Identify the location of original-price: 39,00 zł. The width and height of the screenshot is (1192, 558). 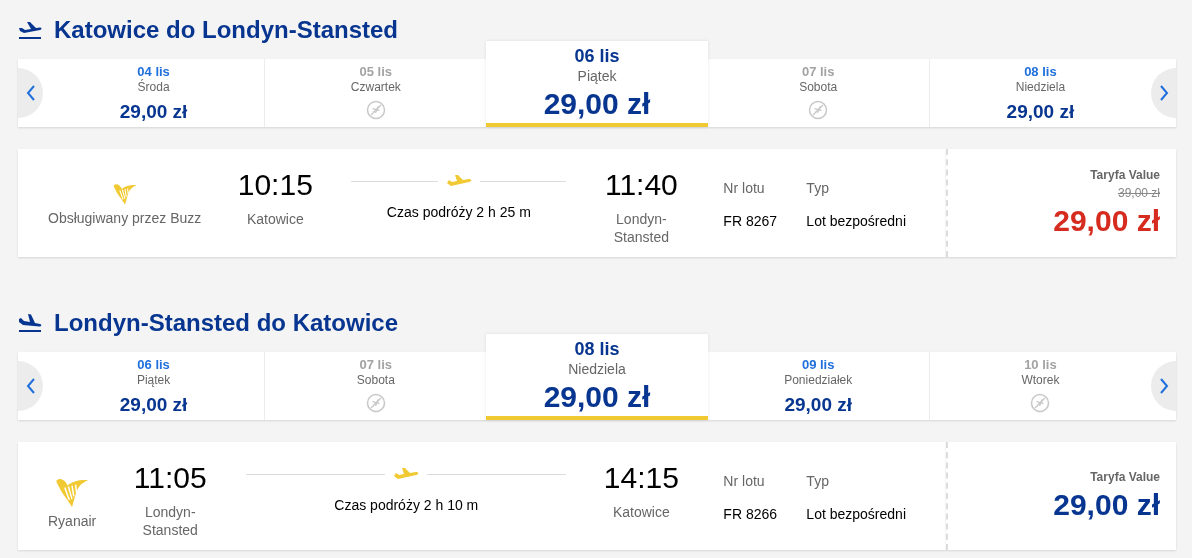
(1138, 194).